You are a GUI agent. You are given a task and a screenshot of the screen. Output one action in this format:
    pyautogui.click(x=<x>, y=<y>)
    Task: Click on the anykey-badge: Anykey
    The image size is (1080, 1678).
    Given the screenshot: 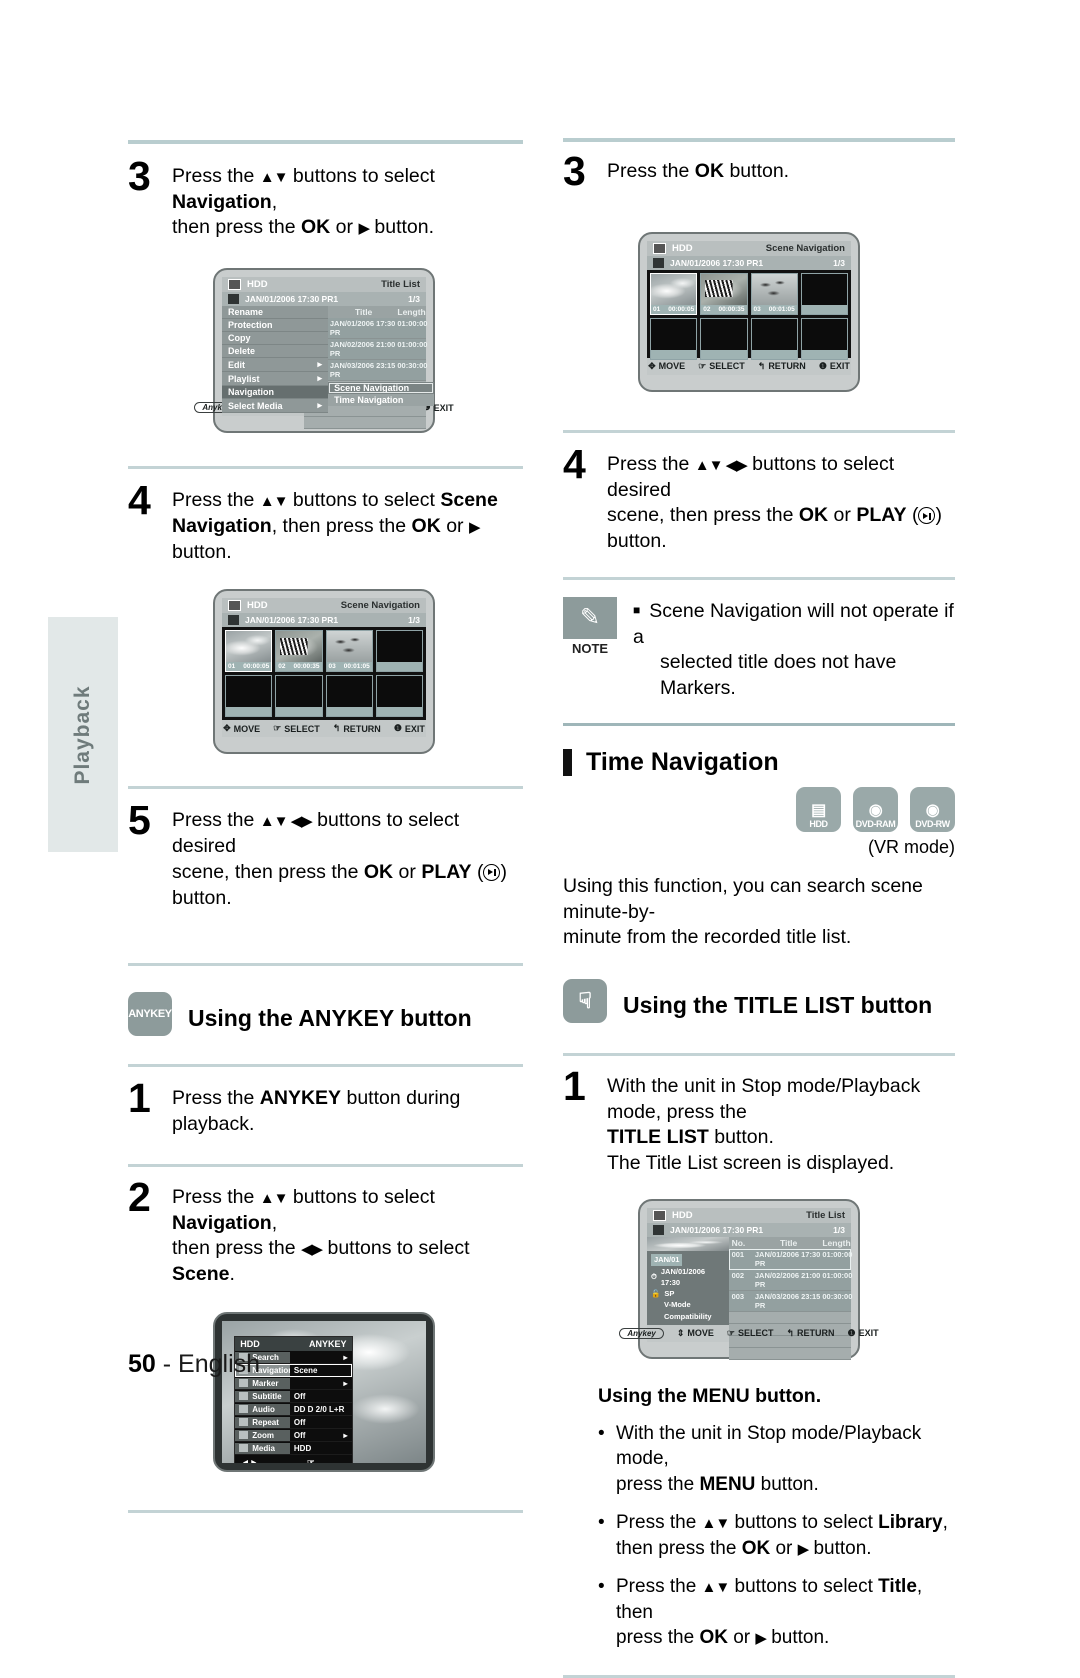 What is the action you would take?
    pyautogui.click(x=641, y=1333)
    